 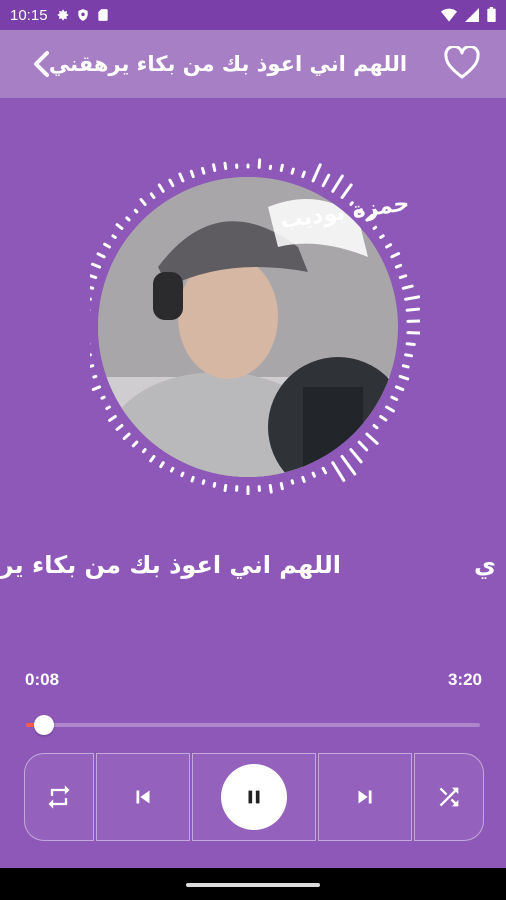 I want to click on sd-card-icon, so click(x=102, y=15).